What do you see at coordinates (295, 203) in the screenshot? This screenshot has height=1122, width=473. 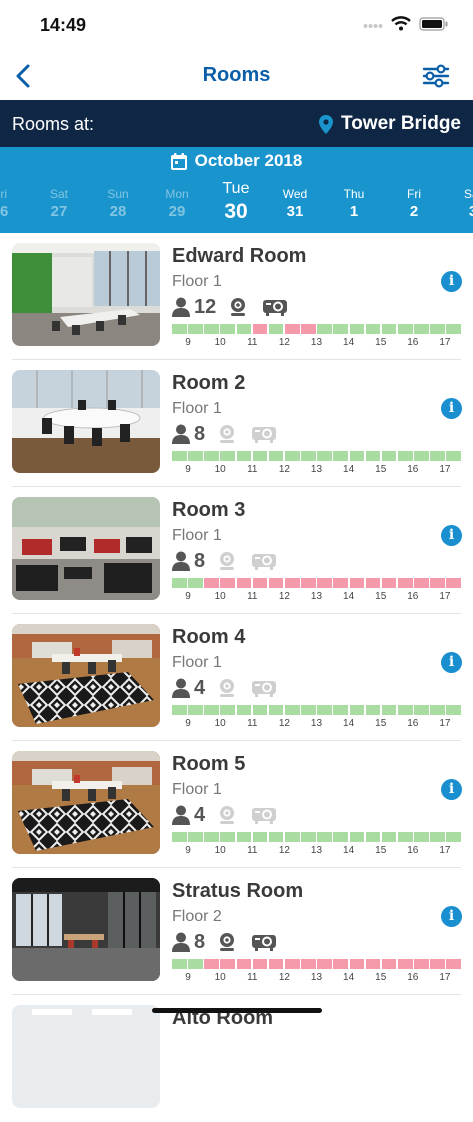 I see `day-5: Wed 31` at bounding box center [295, 203].